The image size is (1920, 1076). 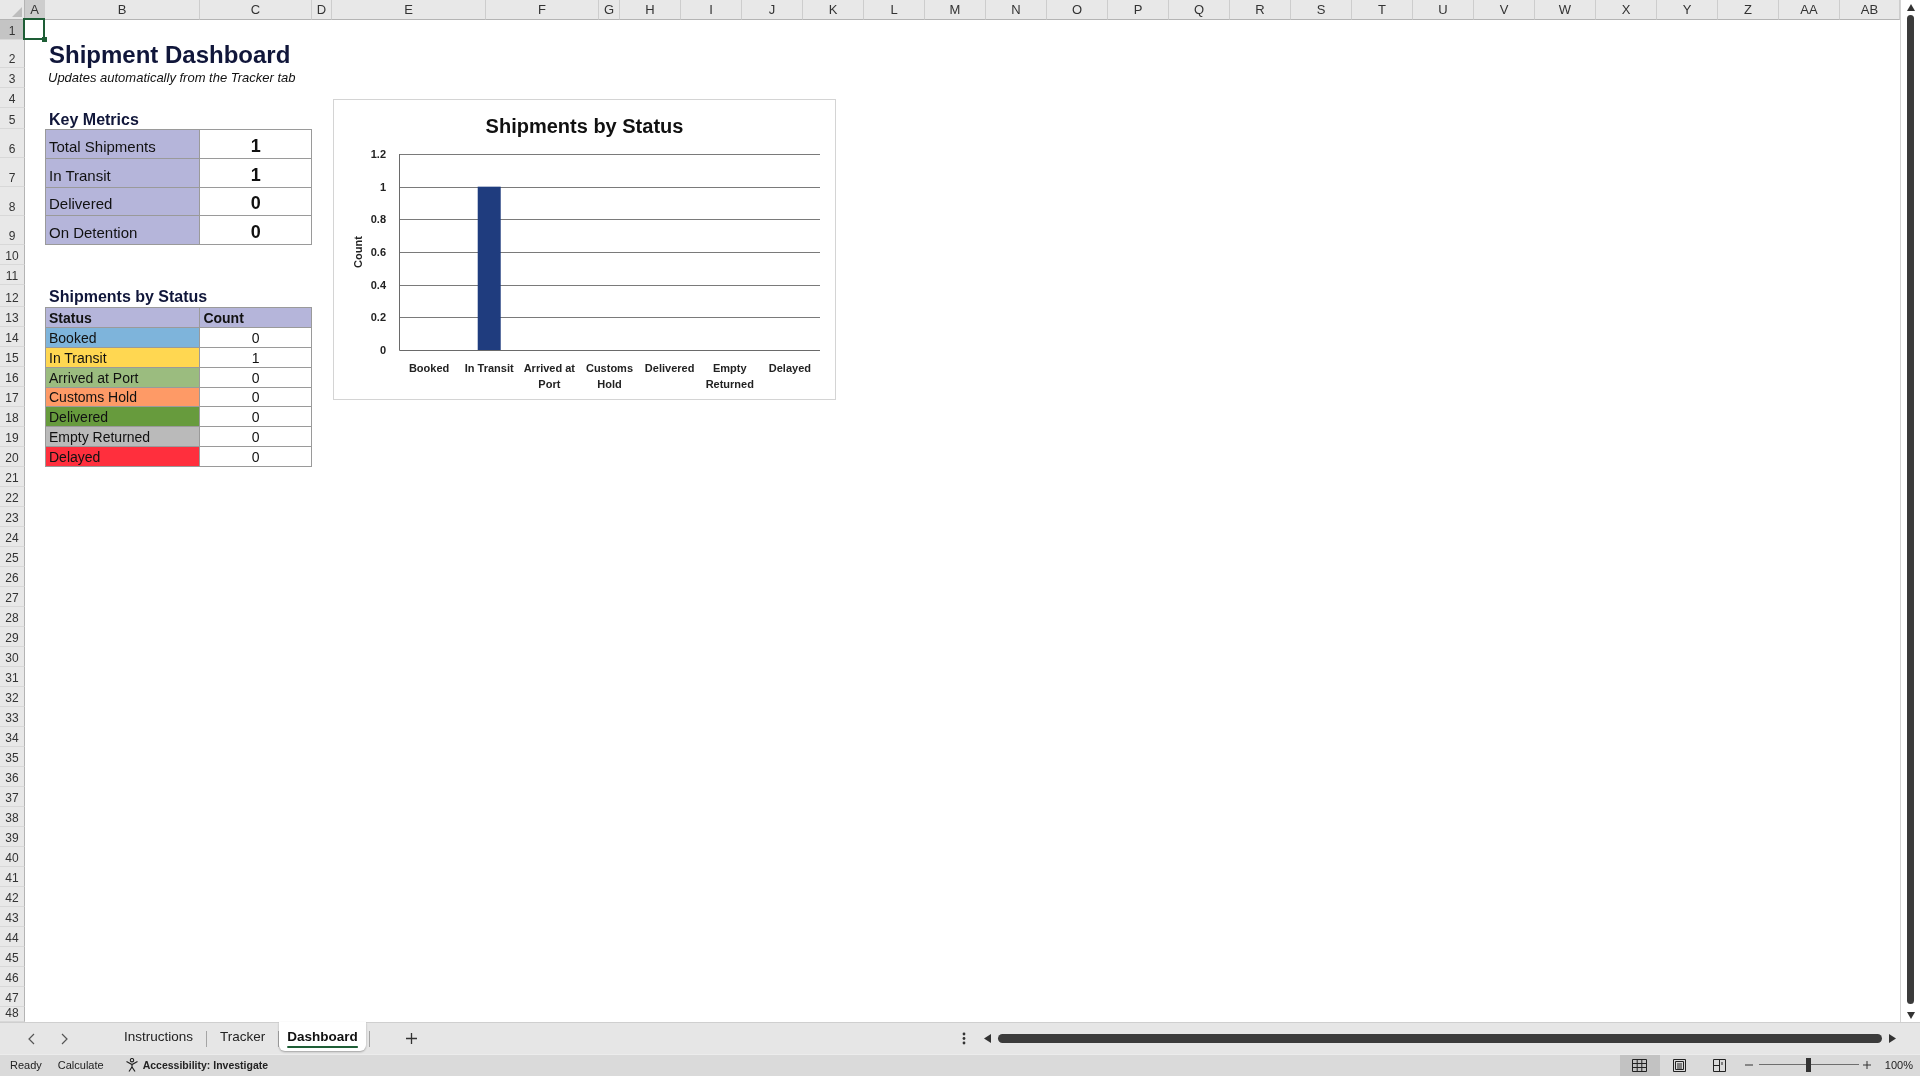 I want to click on column-header: Y, so click(x=1687, y=10).